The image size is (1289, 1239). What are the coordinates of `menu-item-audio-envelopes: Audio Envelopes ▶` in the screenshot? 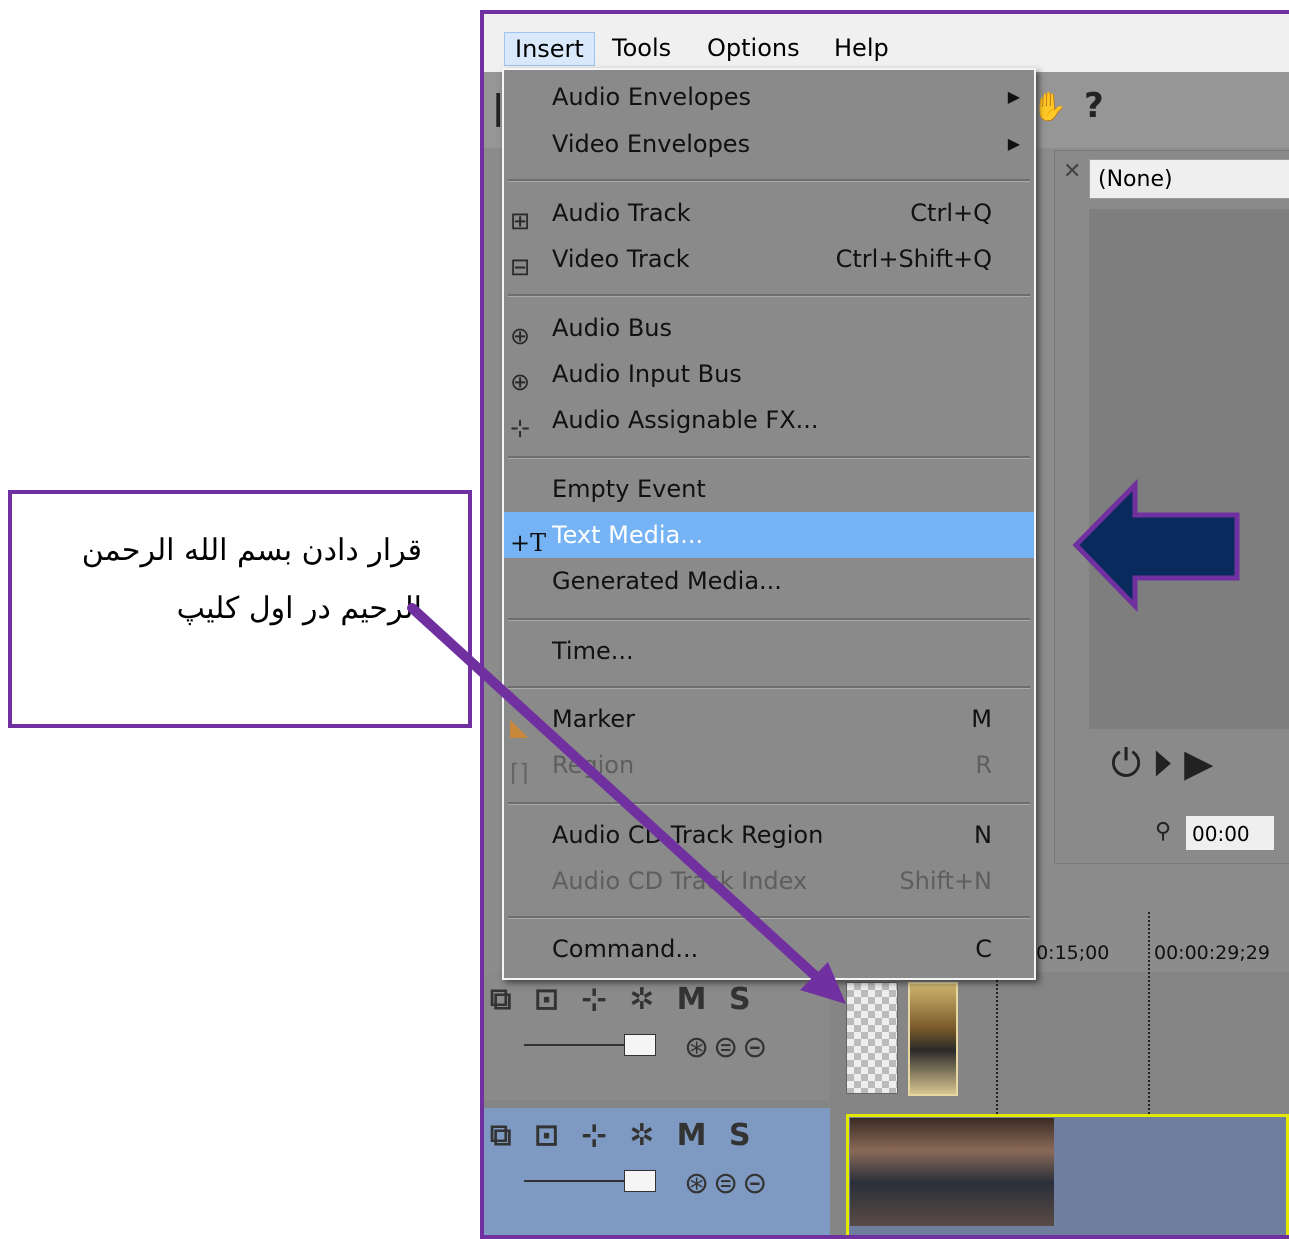 It's located at (769, 97).